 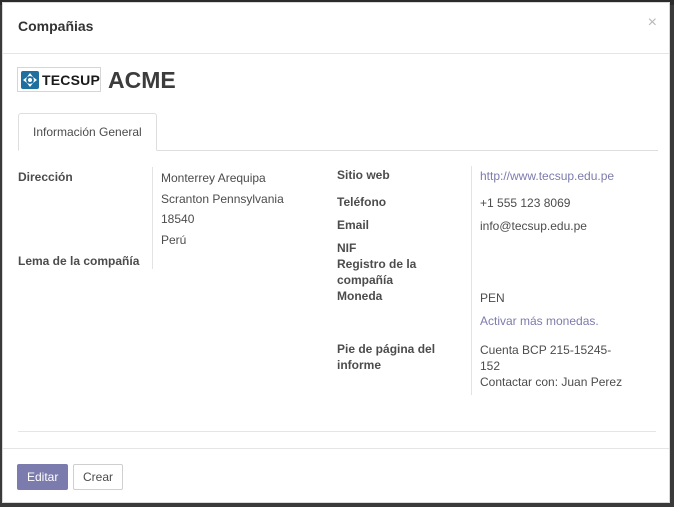 What do you see at coordinates (336, 28) in the screenshot?
I see `dialog-header: Compañias ×` at bounding box center [336, 28].